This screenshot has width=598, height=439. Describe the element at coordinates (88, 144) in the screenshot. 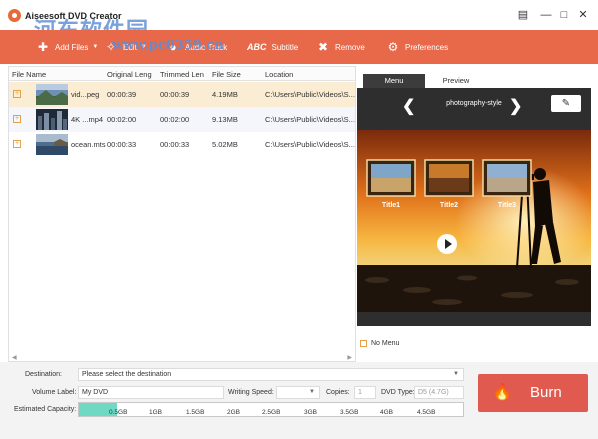

I see `file-name: ocean.mts` at that location.